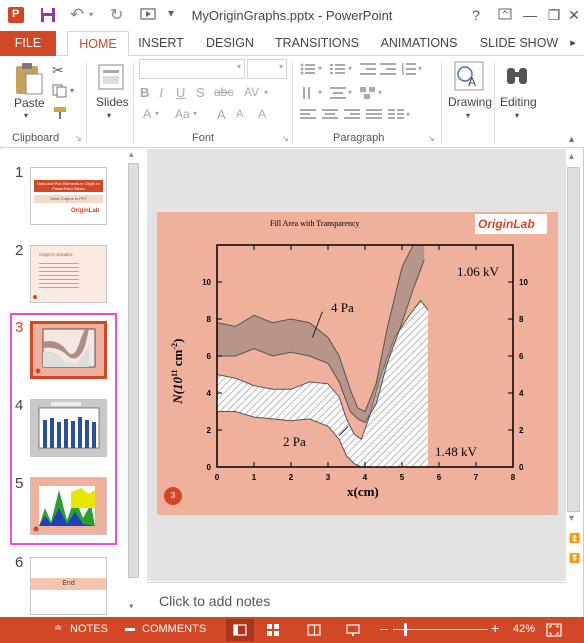  What do you see at coordinates (192, 69) in the screenshot?
I see `font-name-box` at bounding box center [192, 69].